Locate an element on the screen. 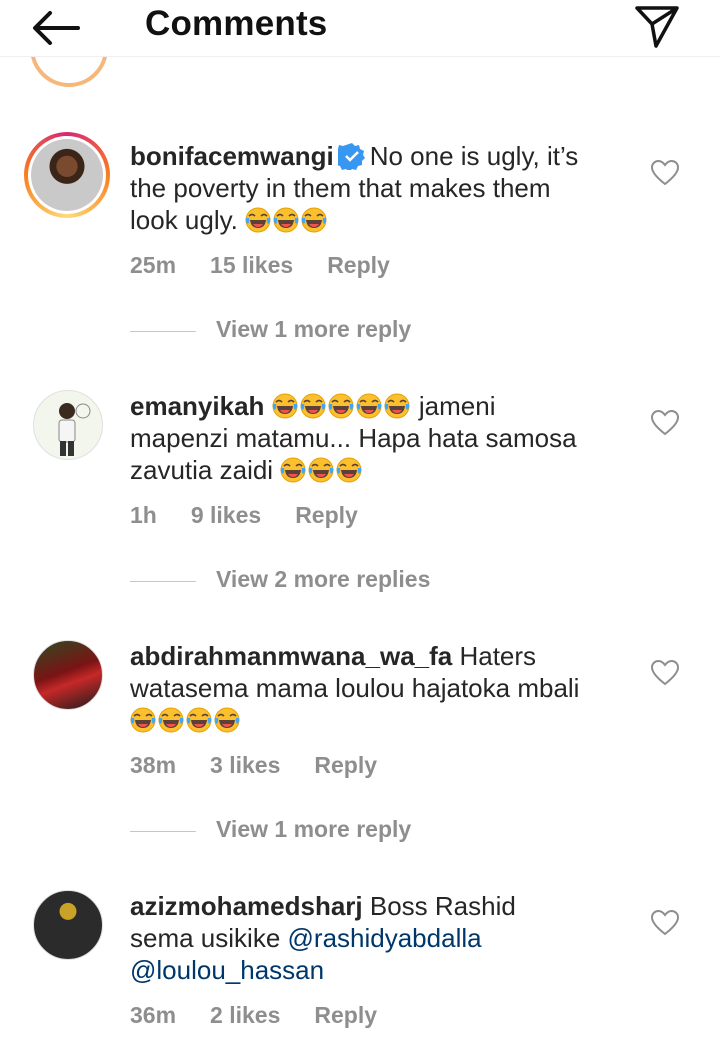 This screenshot has height=1044, width=720. header: Comments is located at coordinates (360, 27).